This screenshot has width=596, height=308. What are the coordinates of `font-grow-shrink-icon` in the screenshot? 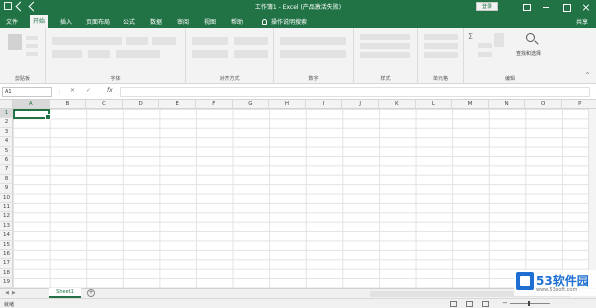 It's located at (164, 41).